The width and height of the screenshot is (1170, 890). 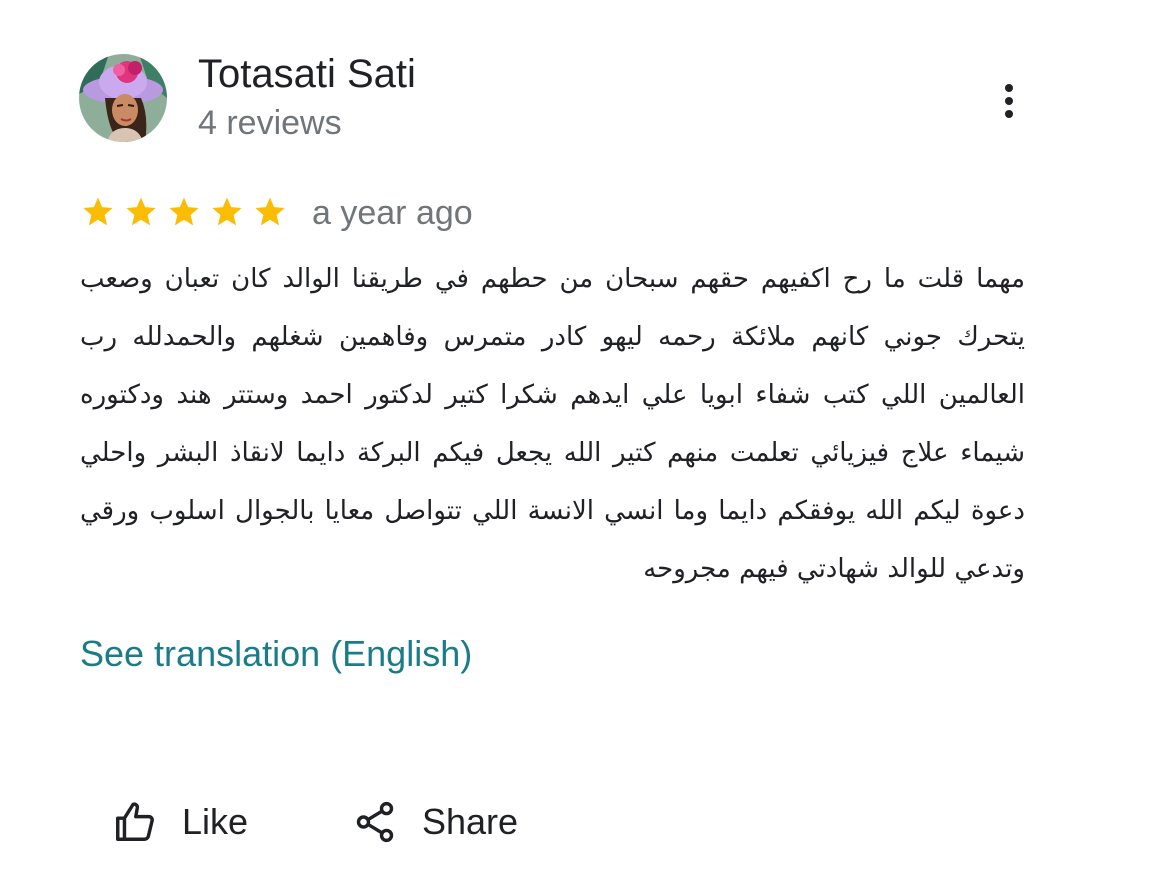 What do you see at coordinates (375, 822) in the screenshot?
I see `share-icon` at bounding box center [375, 822].